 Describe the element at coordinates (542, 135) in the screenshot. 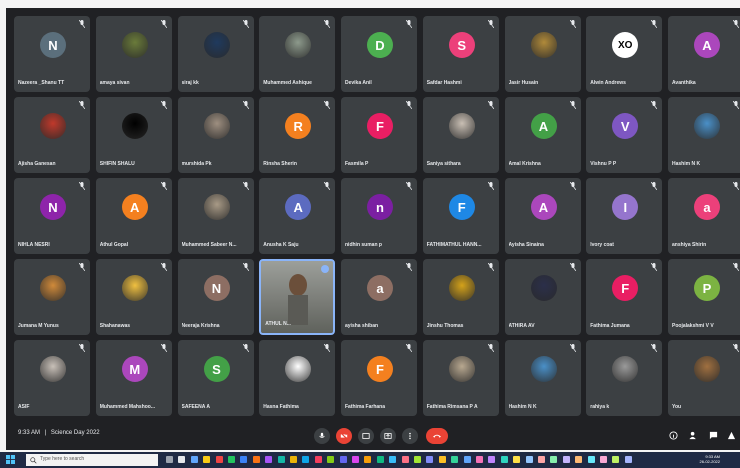

I see `participant-tile: A Amal Krishna` at that location.